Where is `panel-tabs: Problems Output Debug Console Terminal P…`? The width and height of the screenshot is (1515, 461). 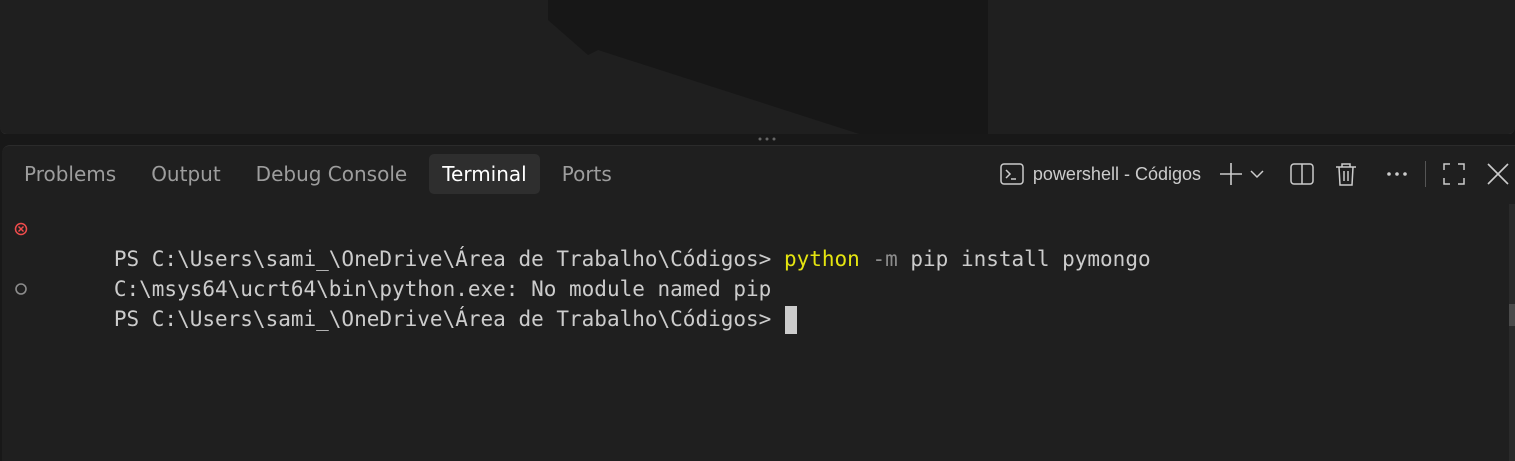
panel-tabs: Problems Output Debug Console Terminal P… is located at coordinates (318, 174).